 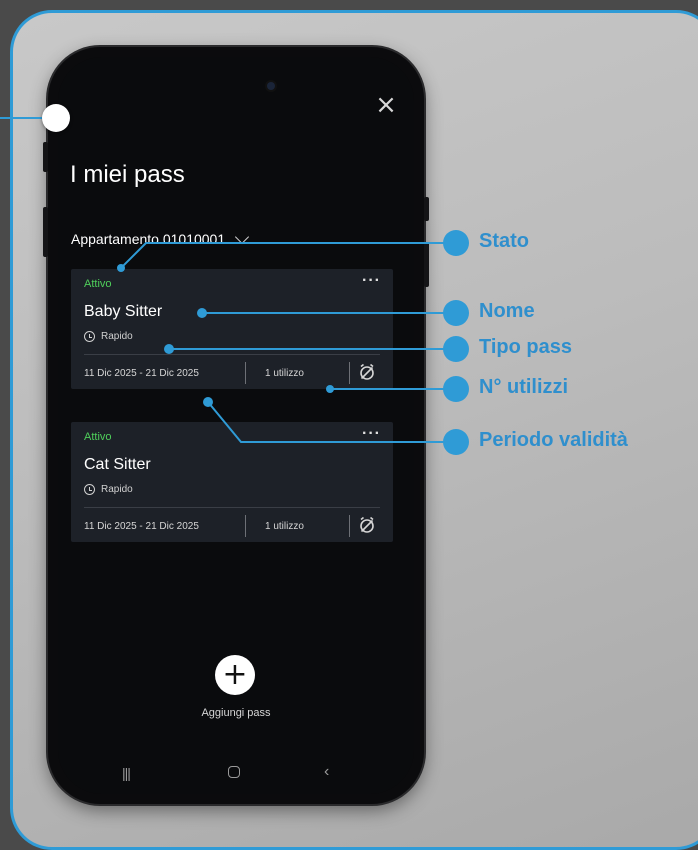 I want to click on plus-icon: +, so click(x=235, y=674).